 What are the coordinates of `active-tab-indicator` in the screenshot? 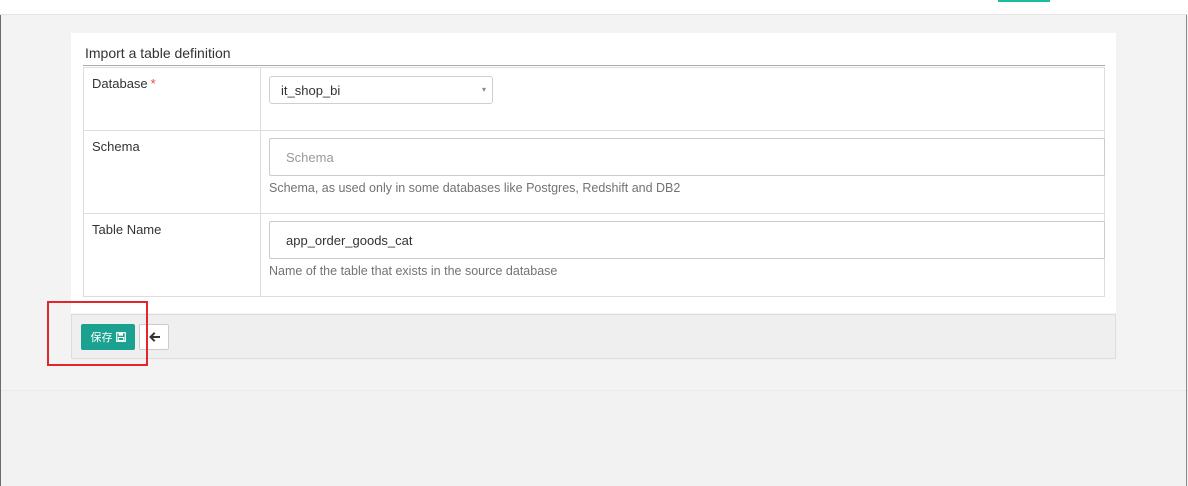 It's located at (1024, 1).